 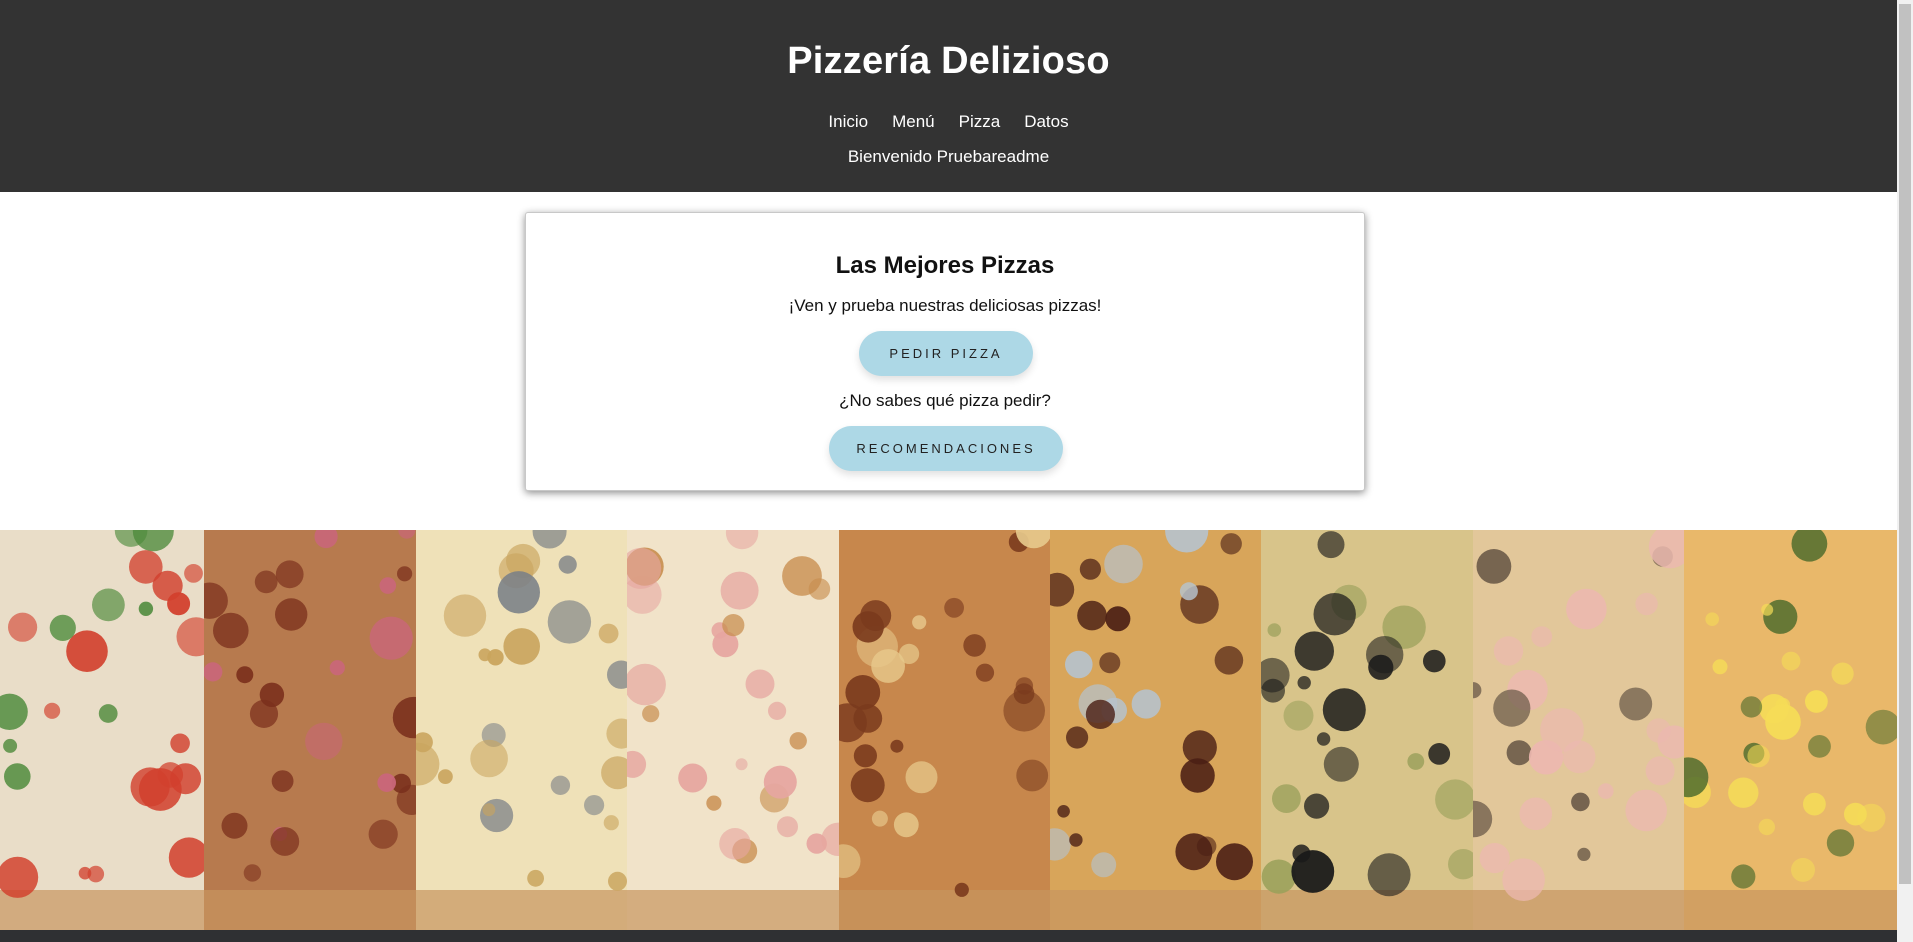 What do you see at coordinates (848, 122) in the screenshot?
I see `nav-link-inicio: Inicio` at bounding box center [848, 122].